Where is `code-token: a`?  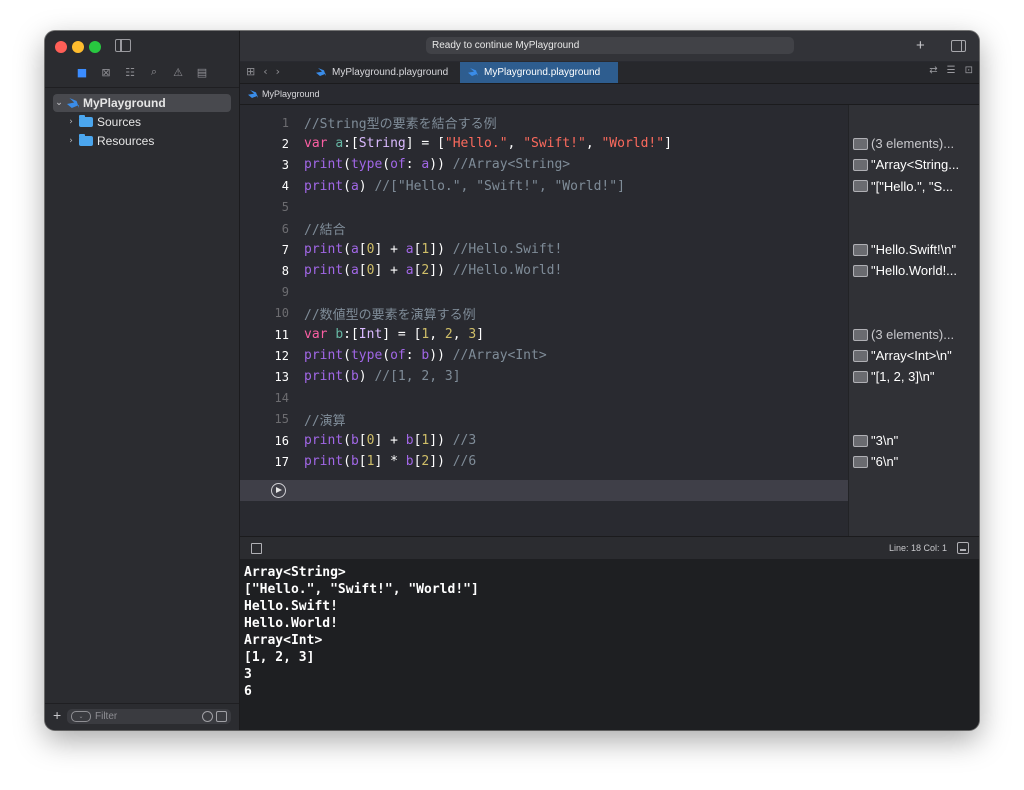
code-token: a is located at coordinates (354, 186).